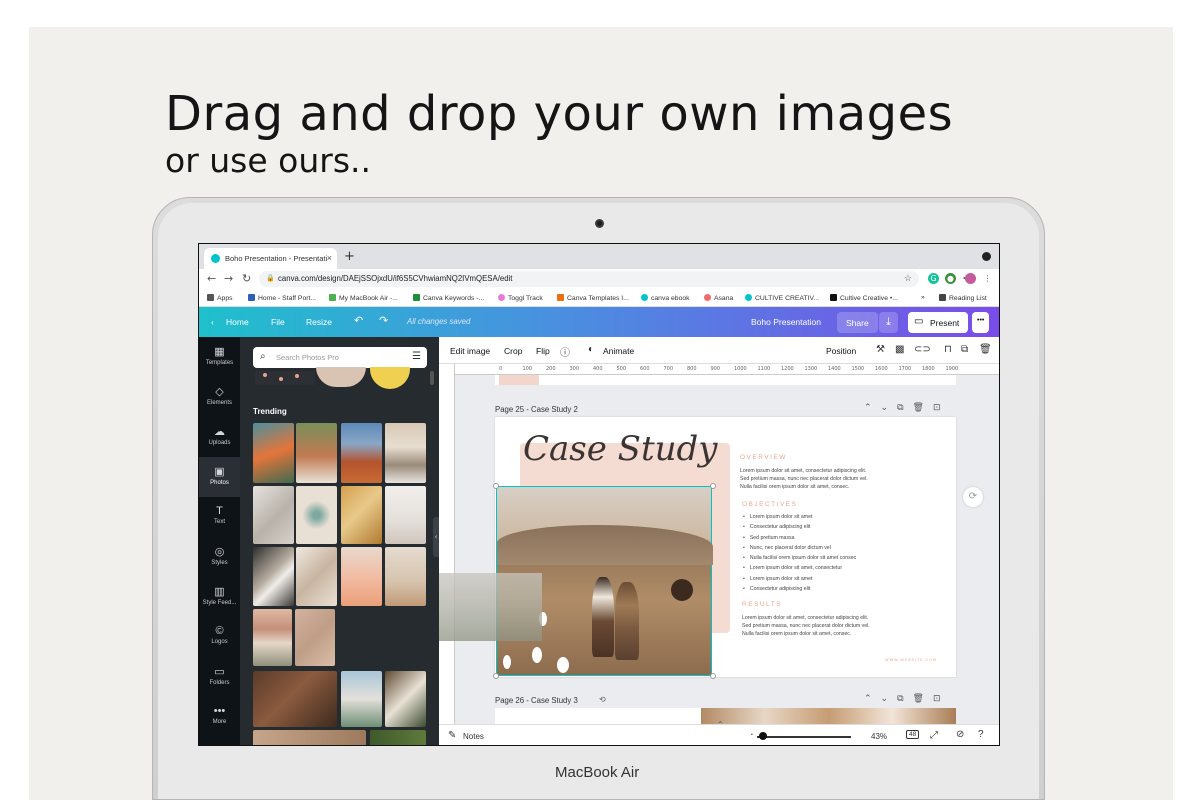 The width and height of the screenshot is (1200, 800). What do you see at coordinates (212, 322) in the screenshot?
I see `back-chevron-icon: ‹` at bounding box center [212, 322].